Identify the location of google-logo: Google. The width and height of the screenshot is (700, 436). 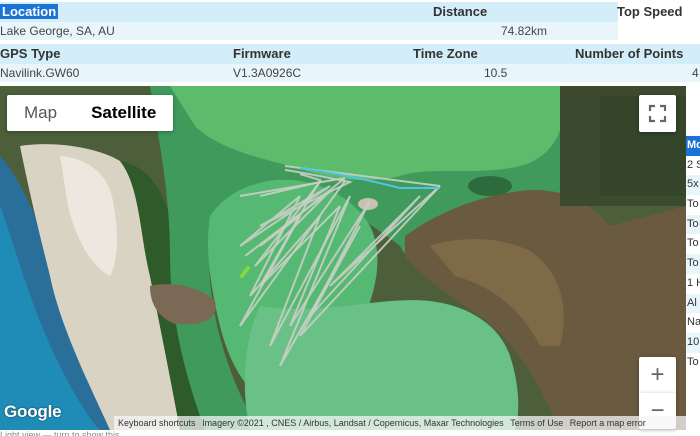
(33, 411).